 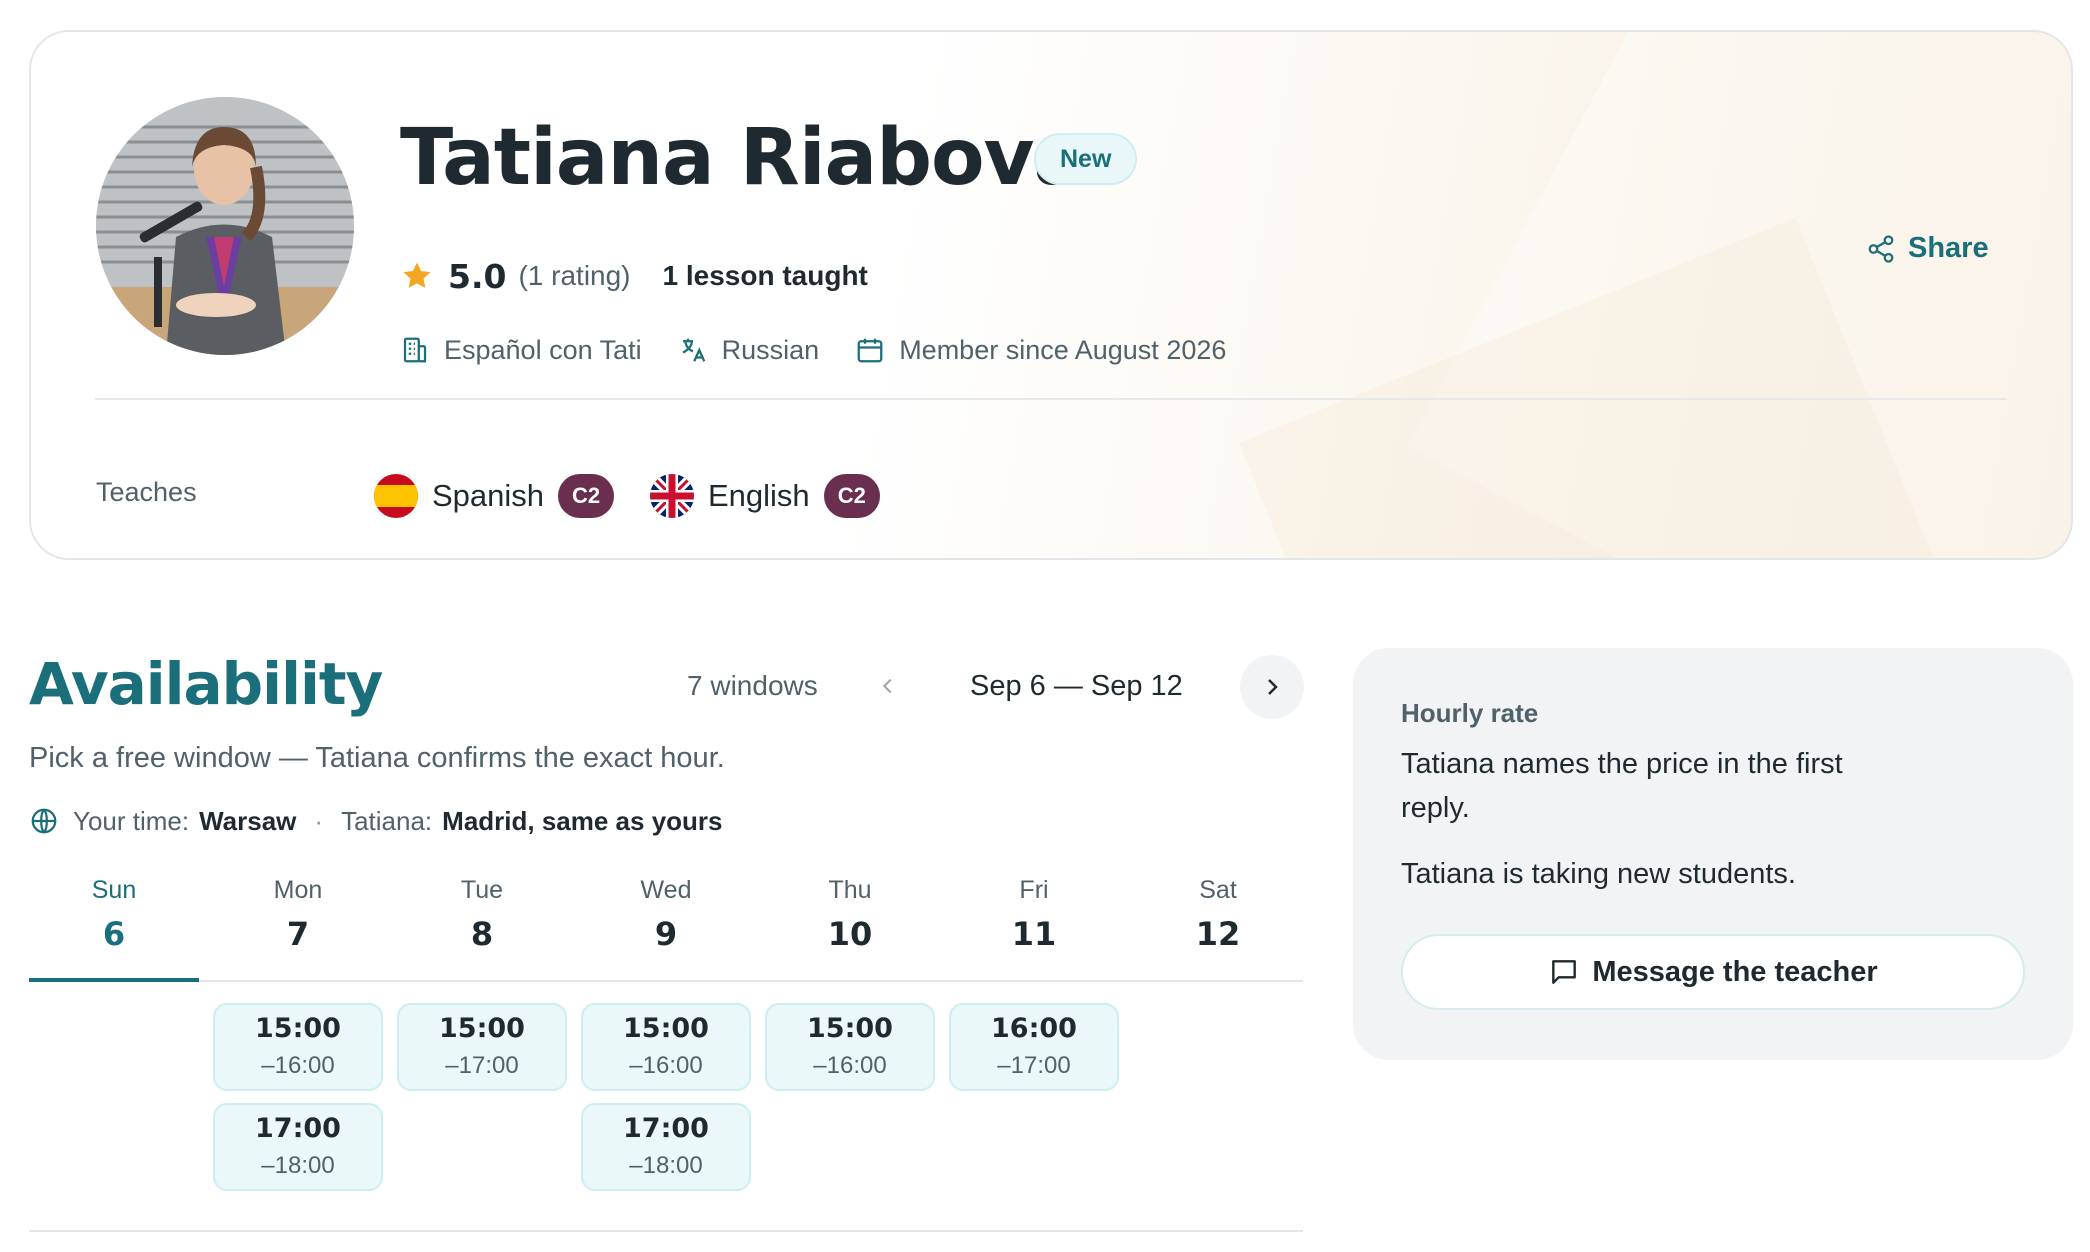 I want to click on avatar, so click(x=225, y=226).